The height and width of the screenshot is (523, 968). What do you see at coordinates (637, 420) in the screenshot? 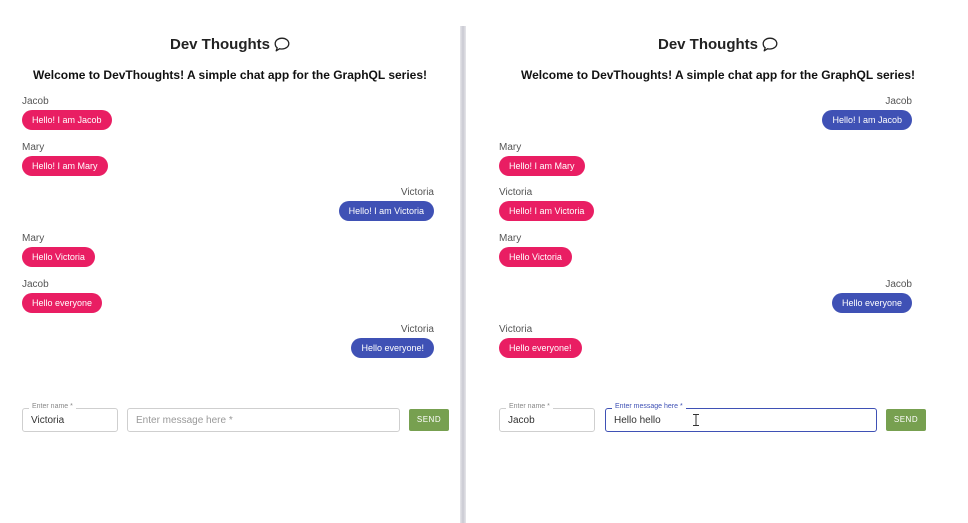
I see `message-input-value: Hello hello` at bounding box center [637, 420].